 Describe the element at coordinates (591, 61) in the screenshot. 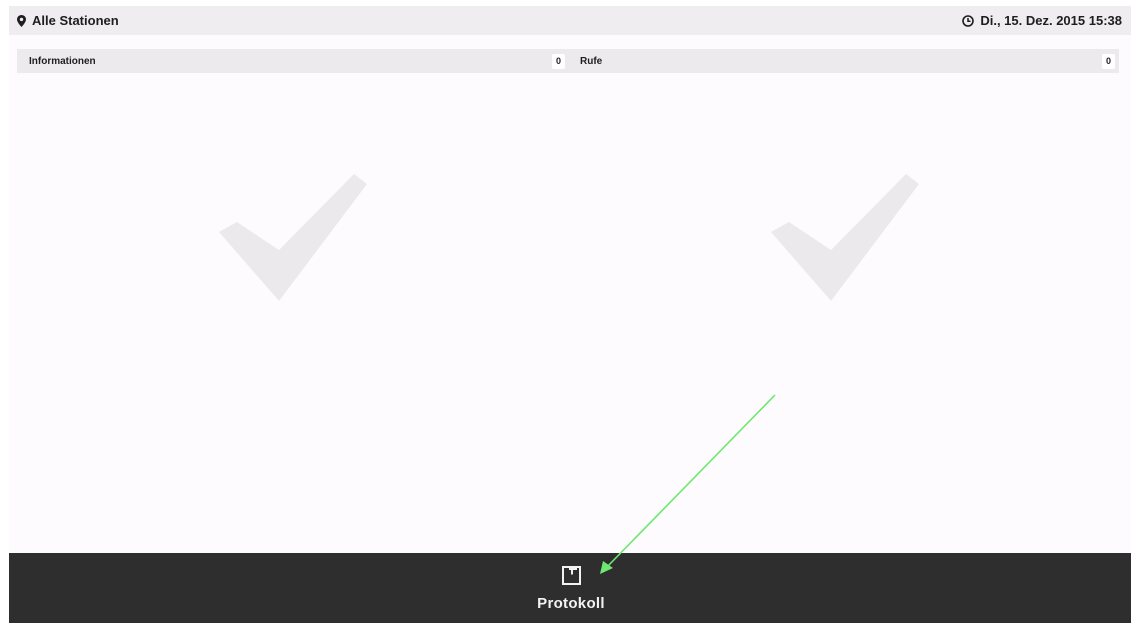

I see `rufe-label: Rufe` at that location.